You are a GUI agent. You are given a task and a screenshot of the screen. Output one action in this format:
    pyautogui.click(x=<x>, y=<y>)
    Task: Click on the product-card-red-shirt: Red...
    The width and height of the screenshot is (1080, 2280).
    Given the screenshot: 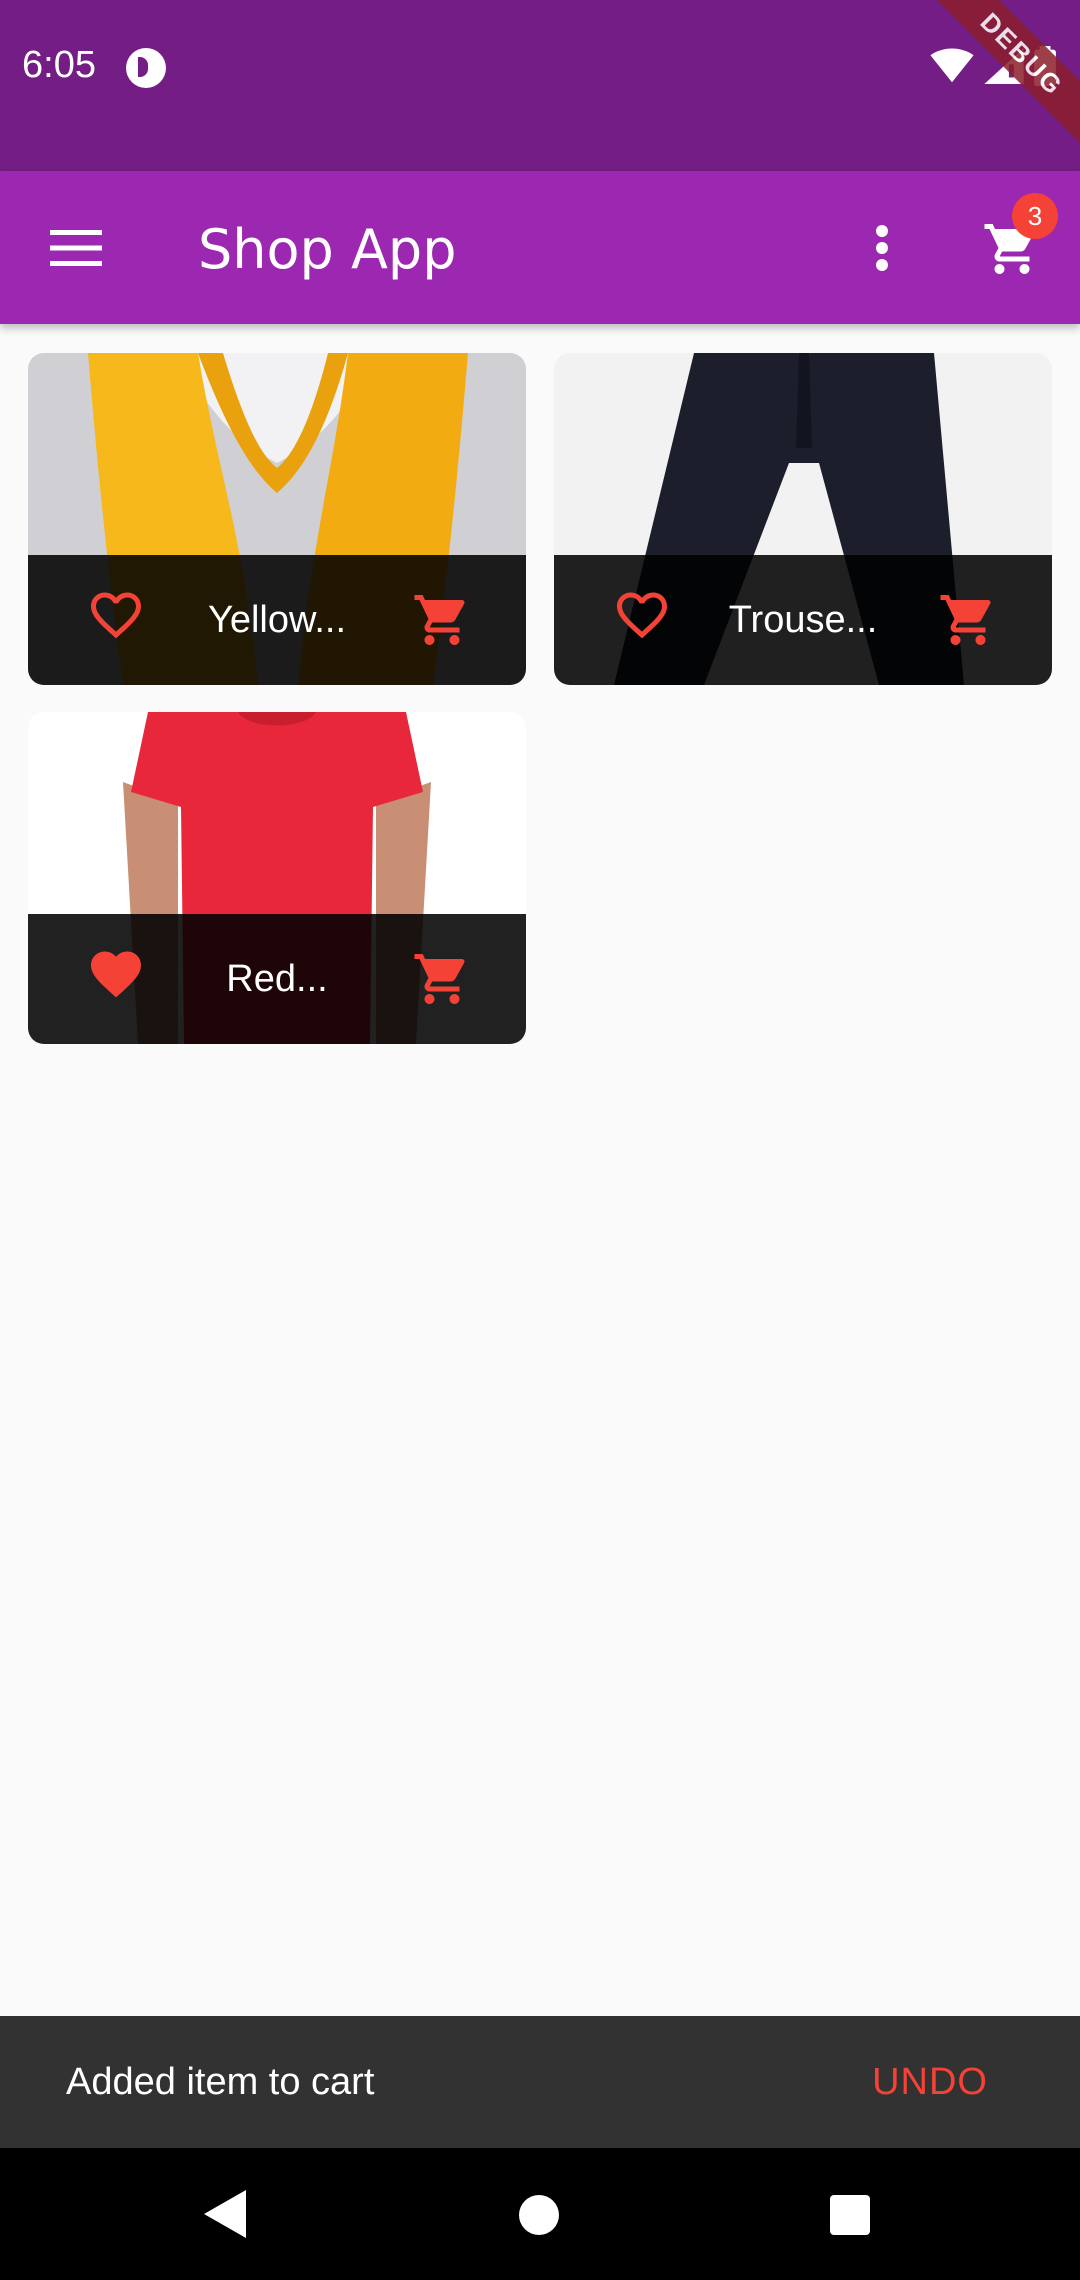 What is the action you would take?
    pyautogui.click(x=277, y=878)
    